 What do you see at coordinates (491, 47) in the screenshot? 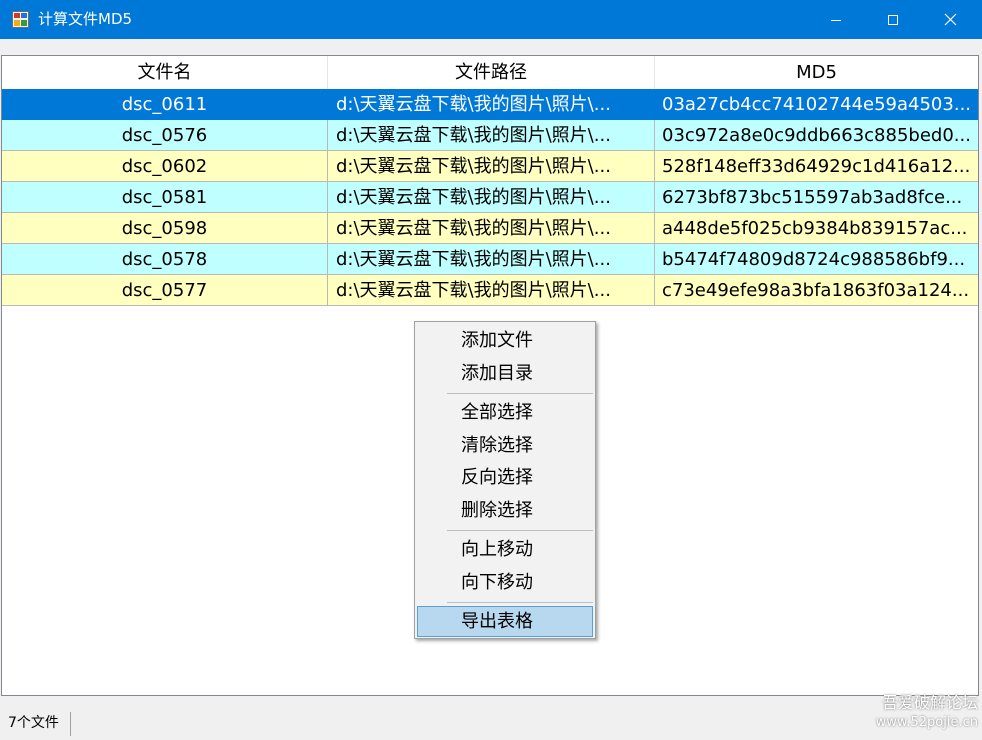
I see `toolstrip` at bounding box center [491, 47].